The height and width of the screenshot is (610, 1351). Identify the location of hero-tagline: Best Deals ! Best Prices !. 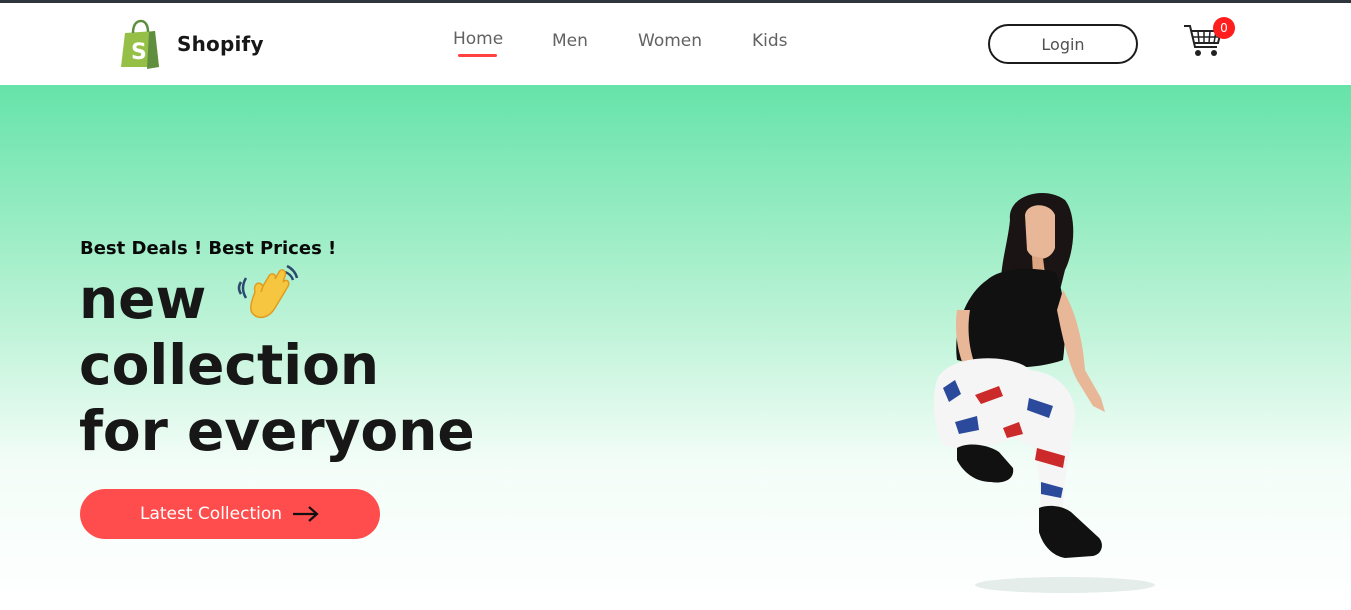
(208, 248).